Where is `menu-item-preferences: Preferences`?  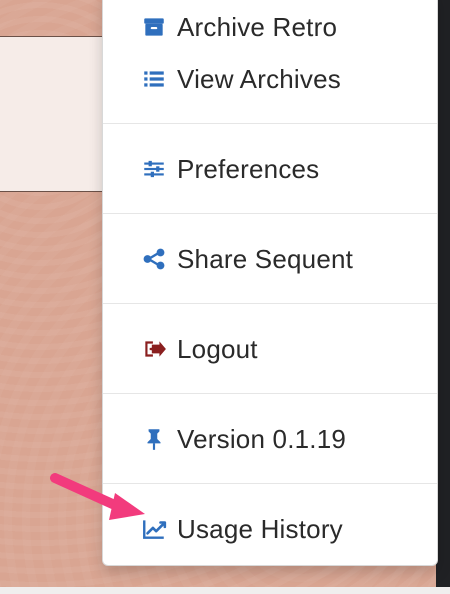
menu-item-preferences: Preferences is located at coordinates (230, 169).